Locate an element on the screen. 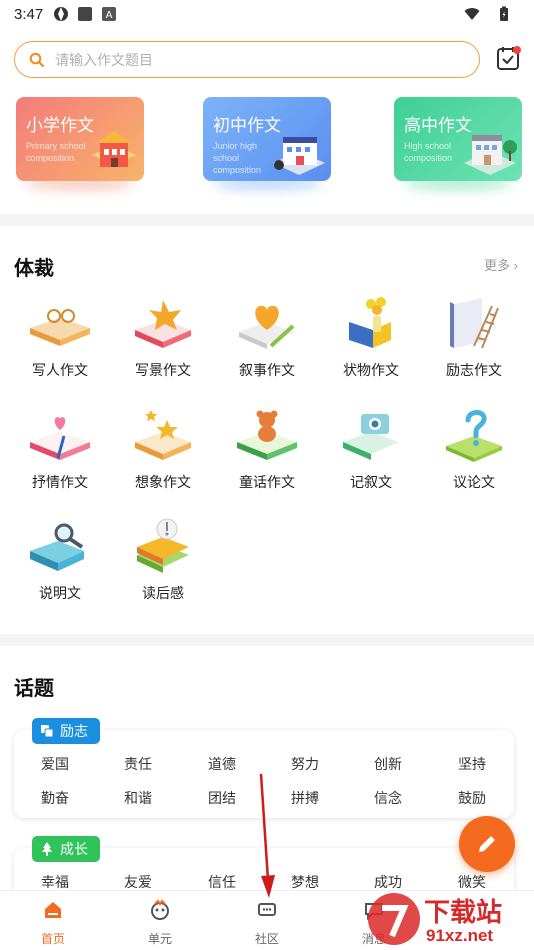  more-link: 更多 › is located at coordinates (501, 264).